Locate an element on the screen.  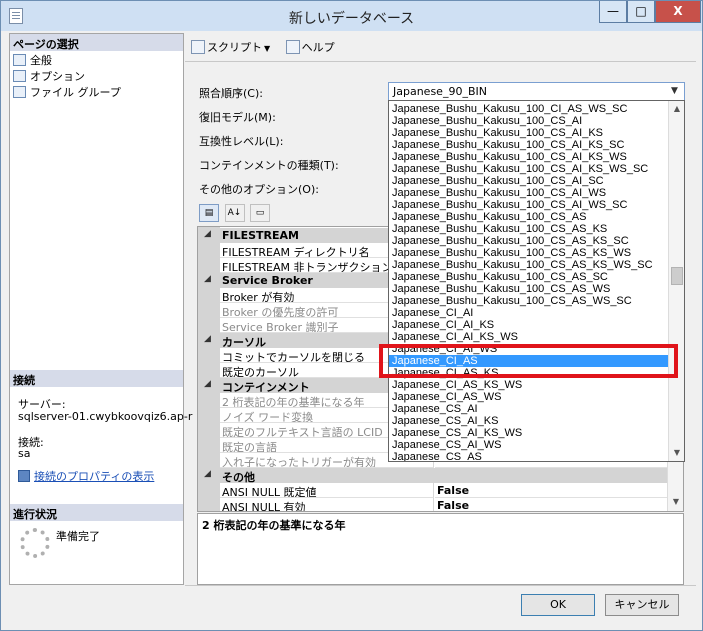
collation-option: Japanese_CS_AI is located at coordinates (529, 409).